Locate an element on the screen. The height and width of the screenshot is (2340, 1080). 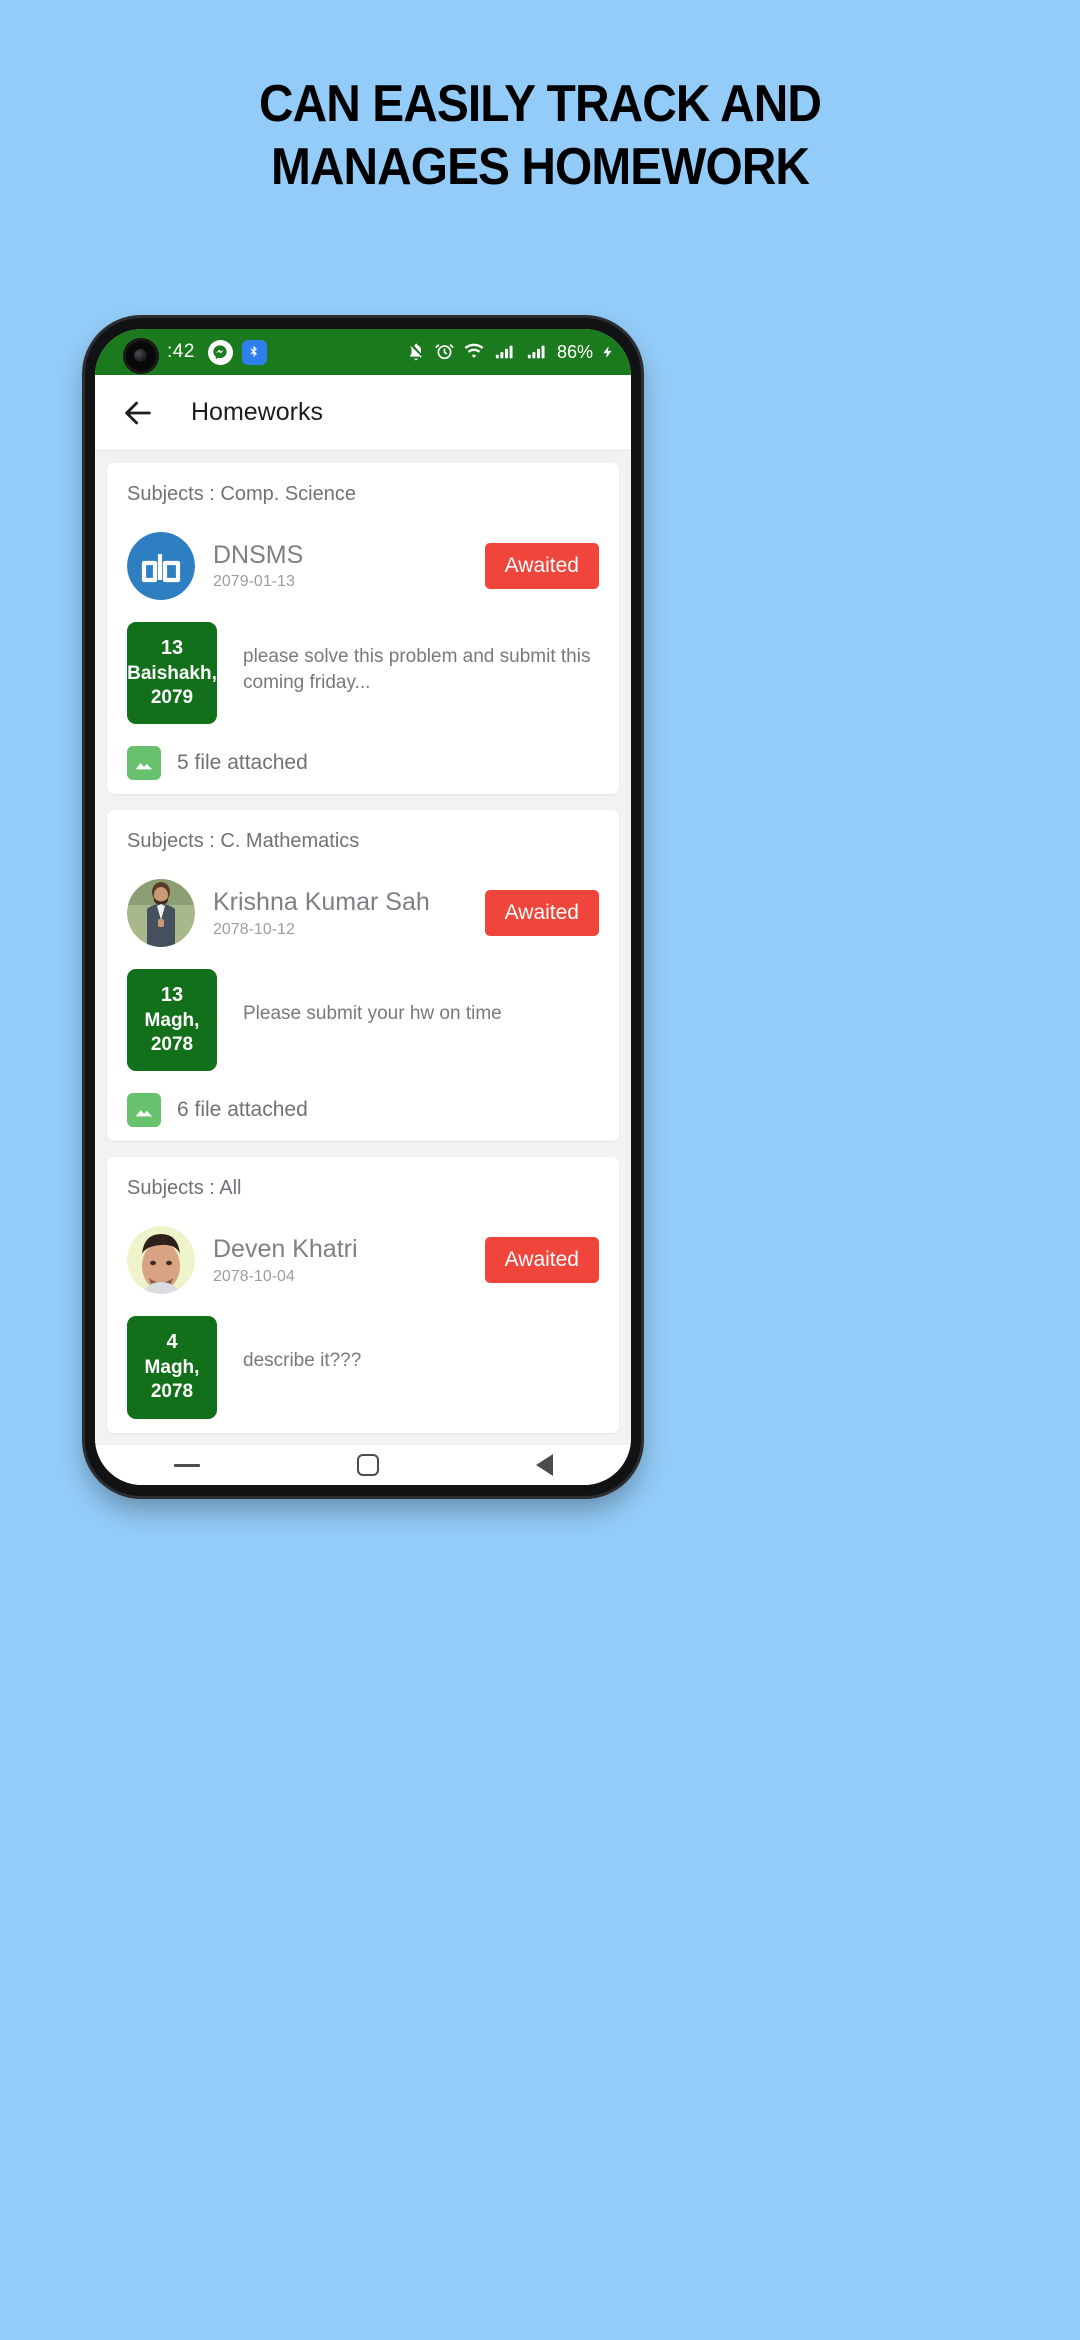
card-subject: Subjects : Comp. Science is located at coordinates (241, 494).